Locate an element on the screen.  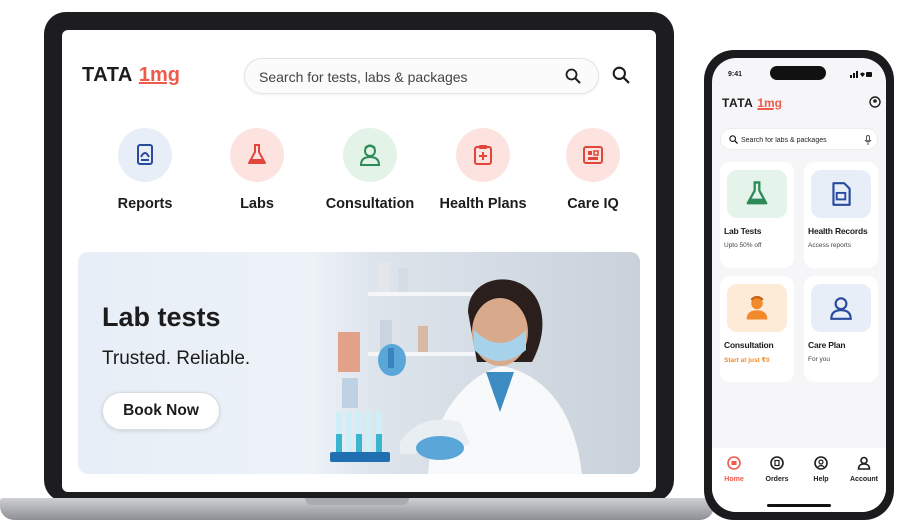
care-board-icon is located at coordinates (593, 155).